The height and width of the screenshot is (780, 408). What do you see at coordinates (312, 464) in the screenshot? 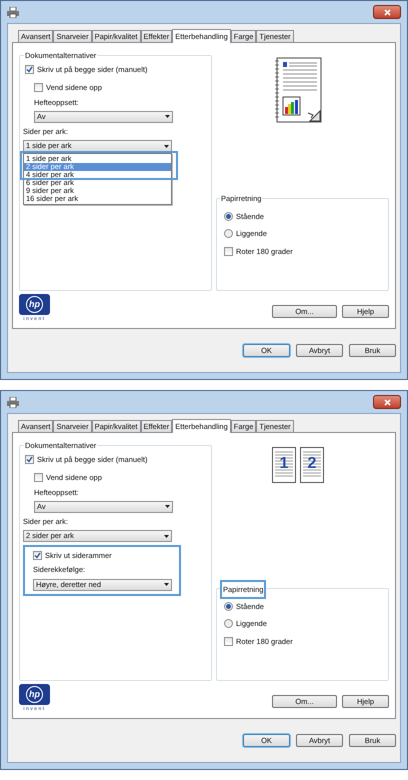
I see `page-number: 2` at bounding box center [312, 464].